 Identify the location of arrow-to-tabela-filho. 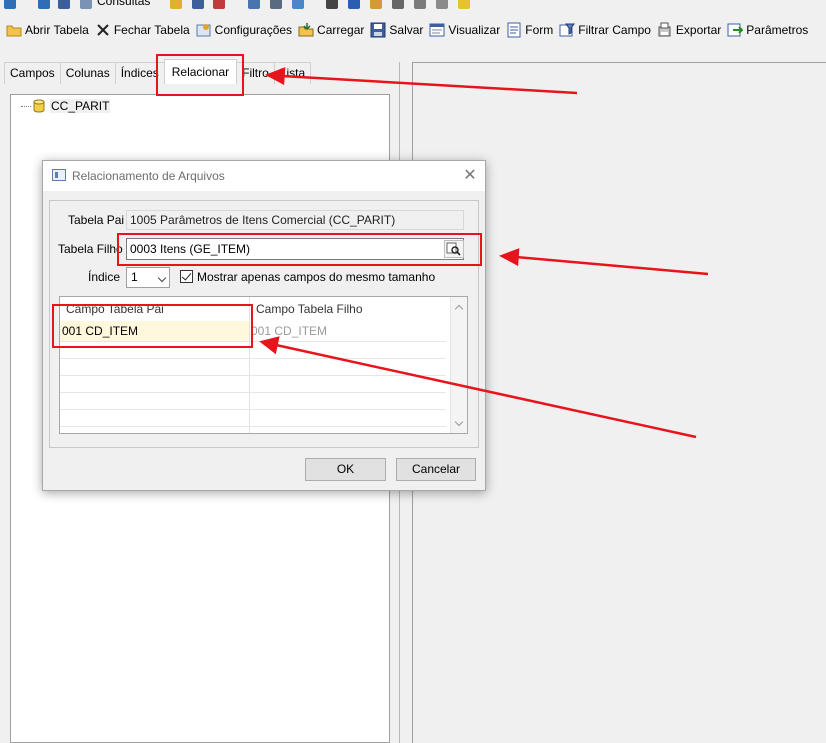
(612, 265).